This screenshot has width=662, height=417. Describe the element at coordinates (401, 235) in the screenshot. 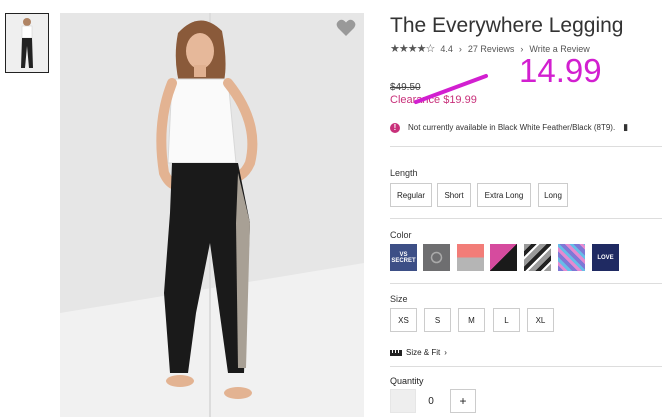

I see `color-label: Color` at that location.